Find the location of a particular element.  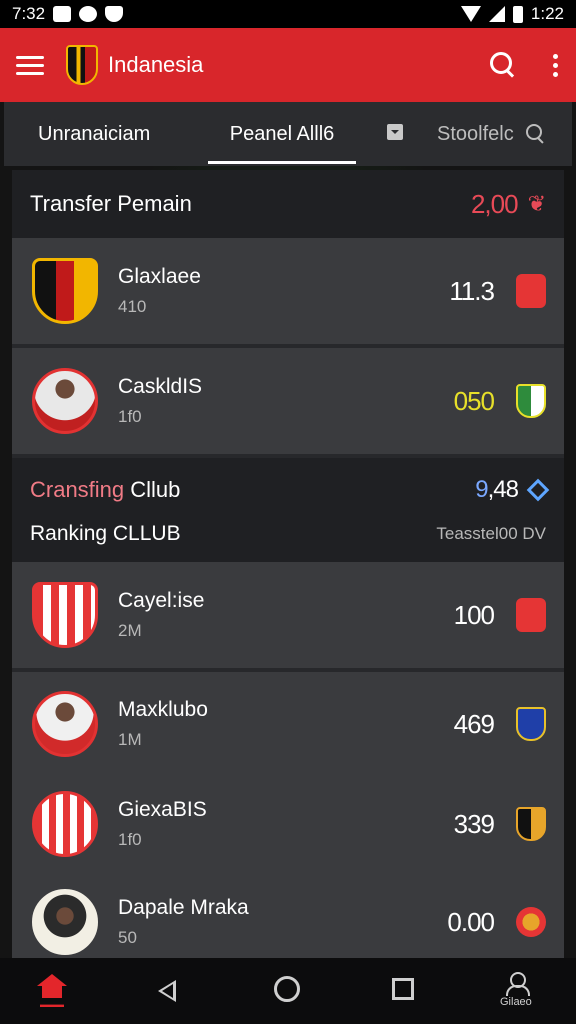

list-item-sub: 50 is located at coordinates (127, 937).